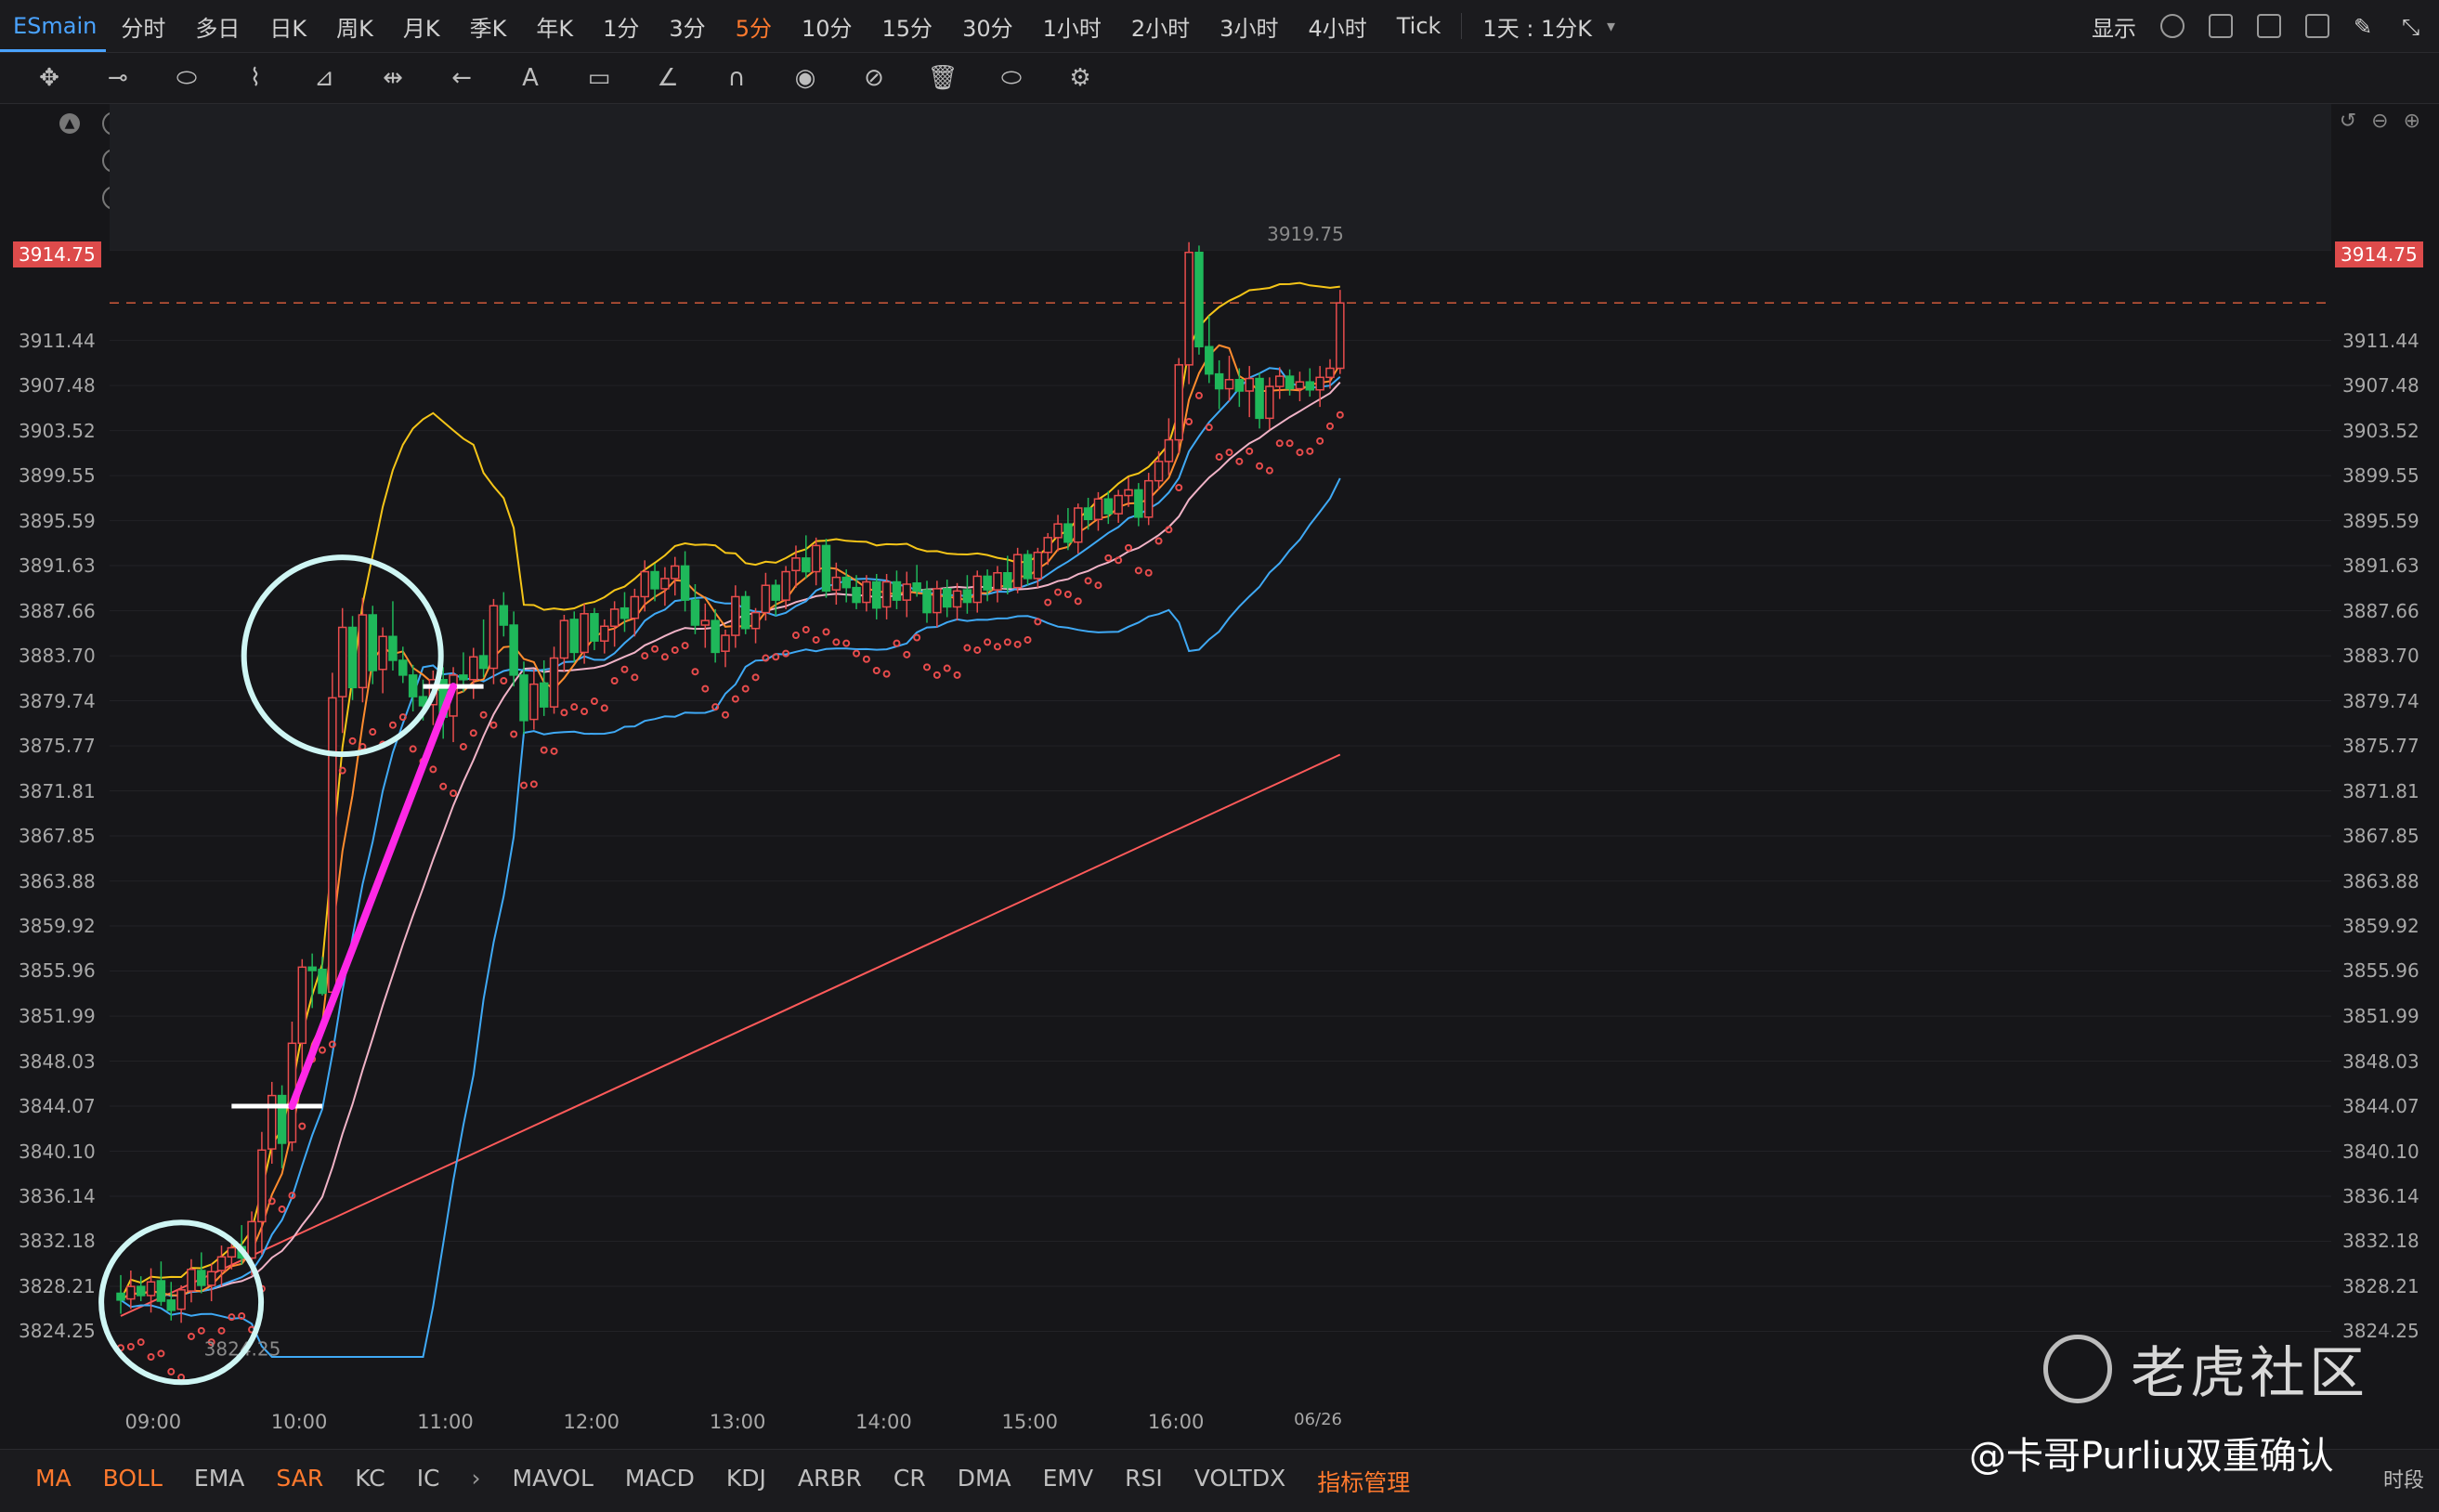 The image size is (2439, 1512). I want to click on period-tab: 5分, so click(754, 27).